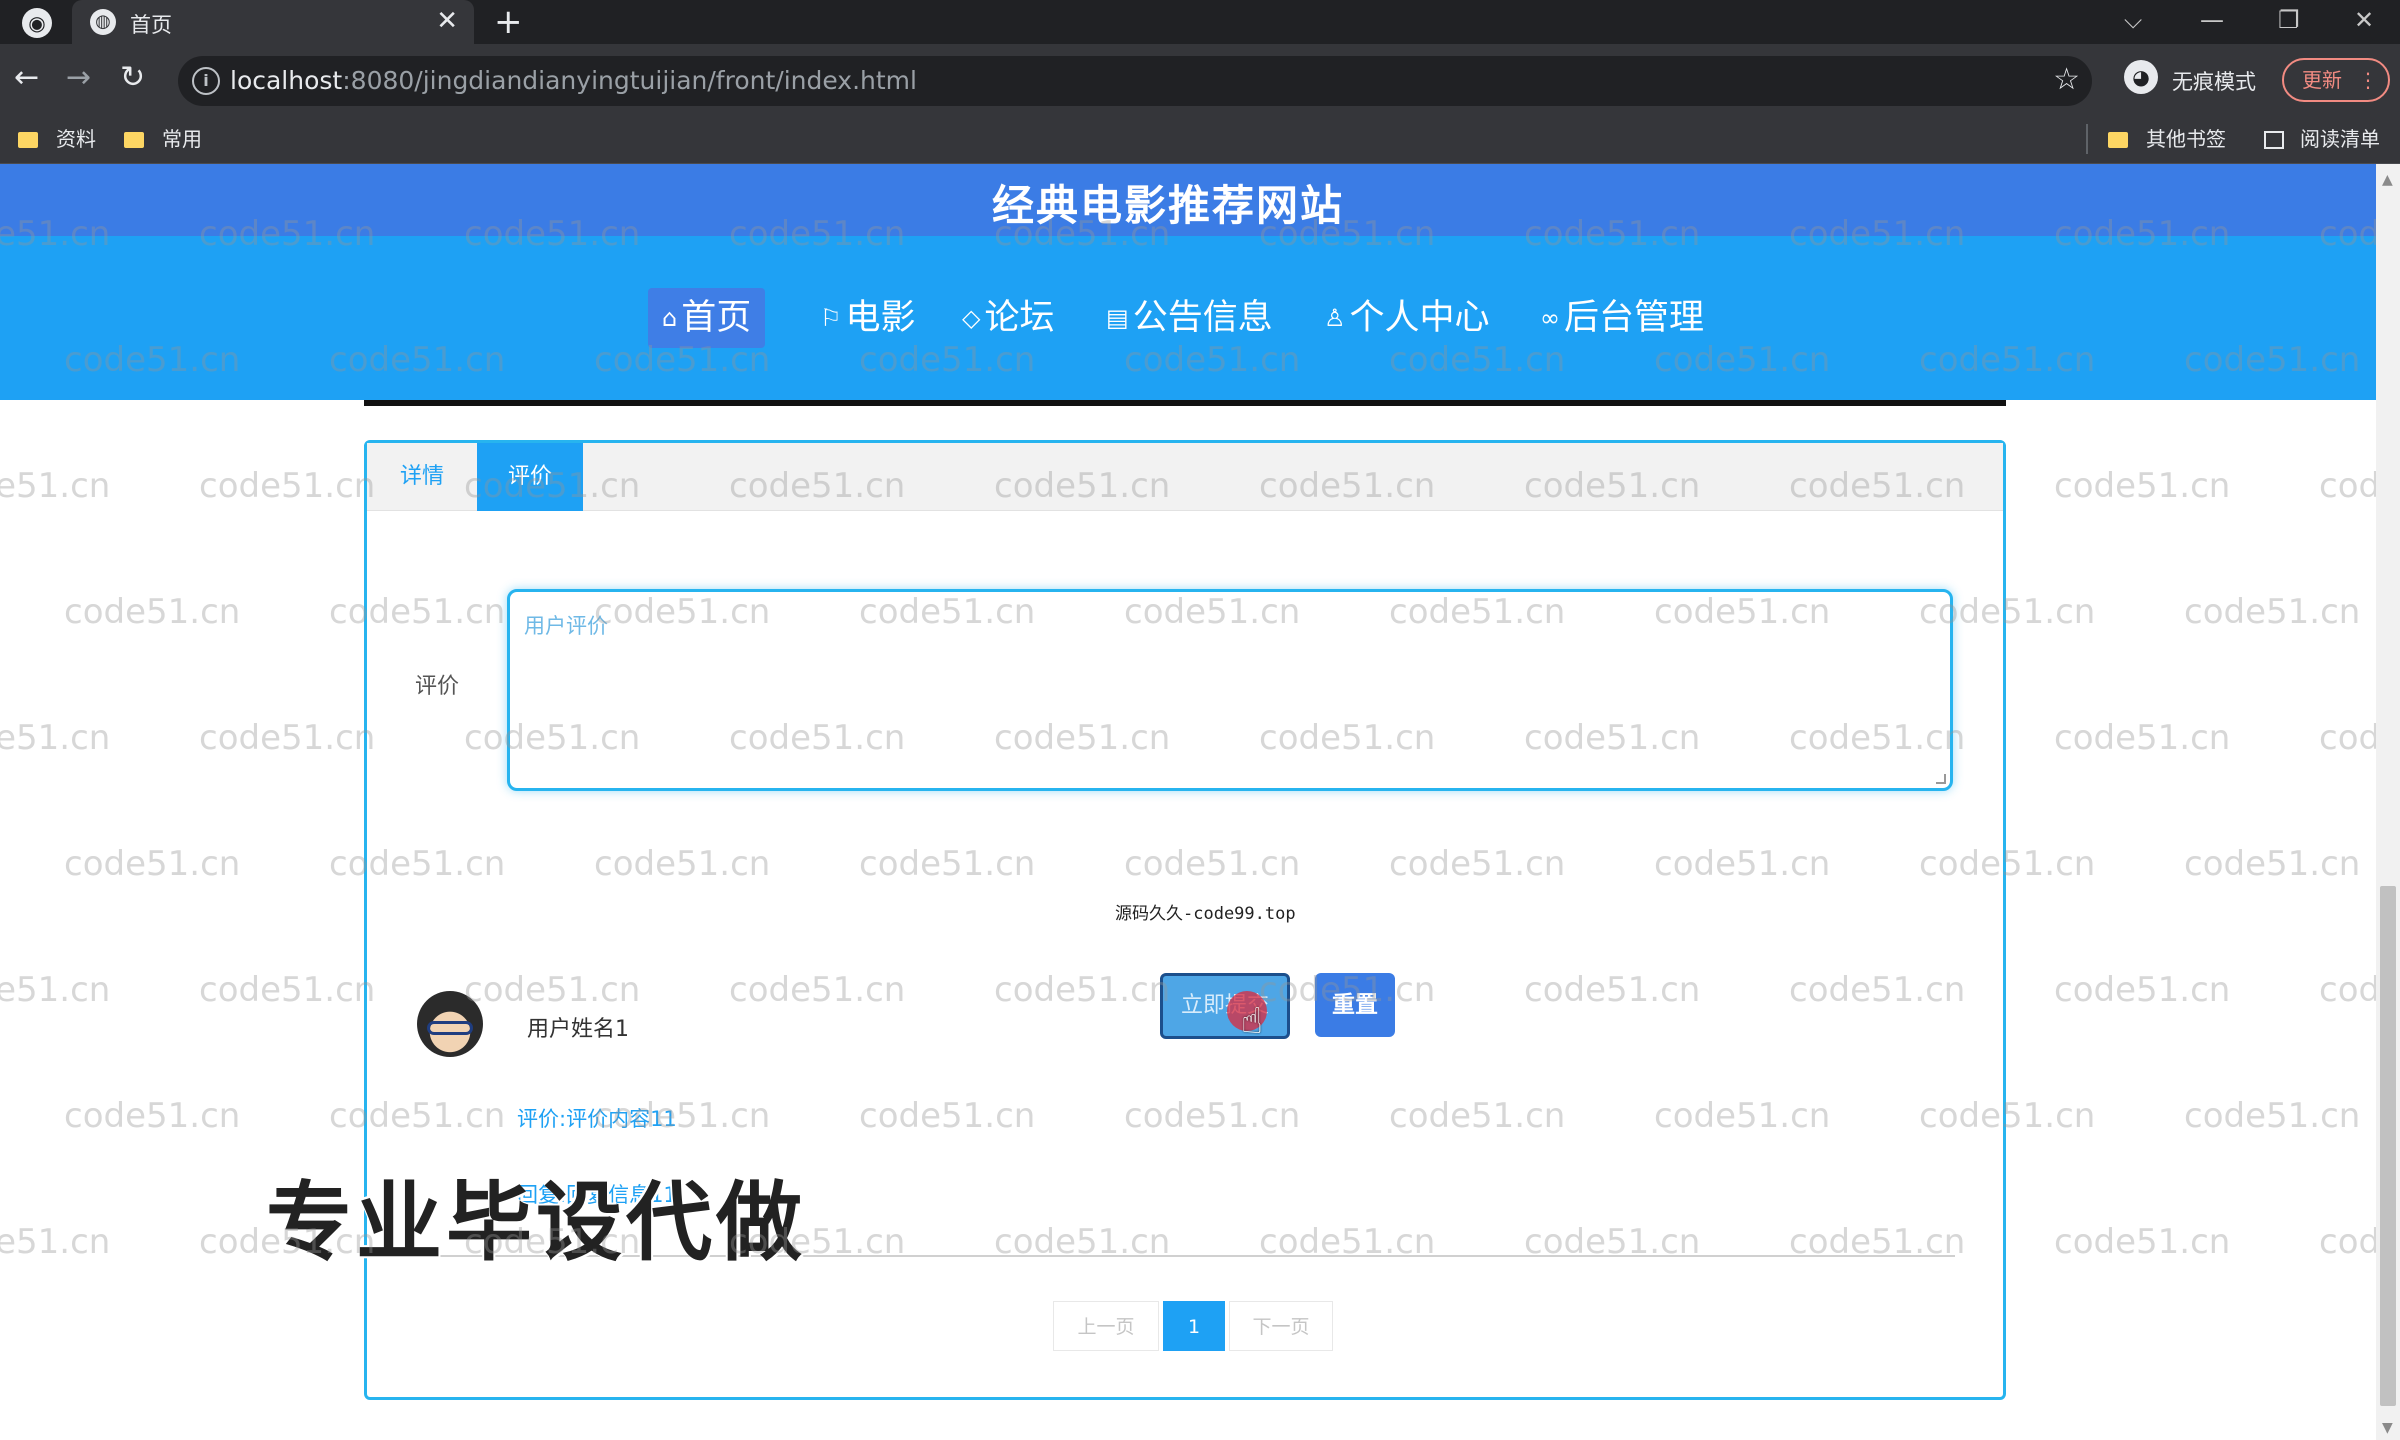 This screenshot has width=2400, height=1440. What do you see at coordinates (868, 318) in the screenshot?
I see `nav-movies: ⚐ 电影` at bounding box center [868, 318].